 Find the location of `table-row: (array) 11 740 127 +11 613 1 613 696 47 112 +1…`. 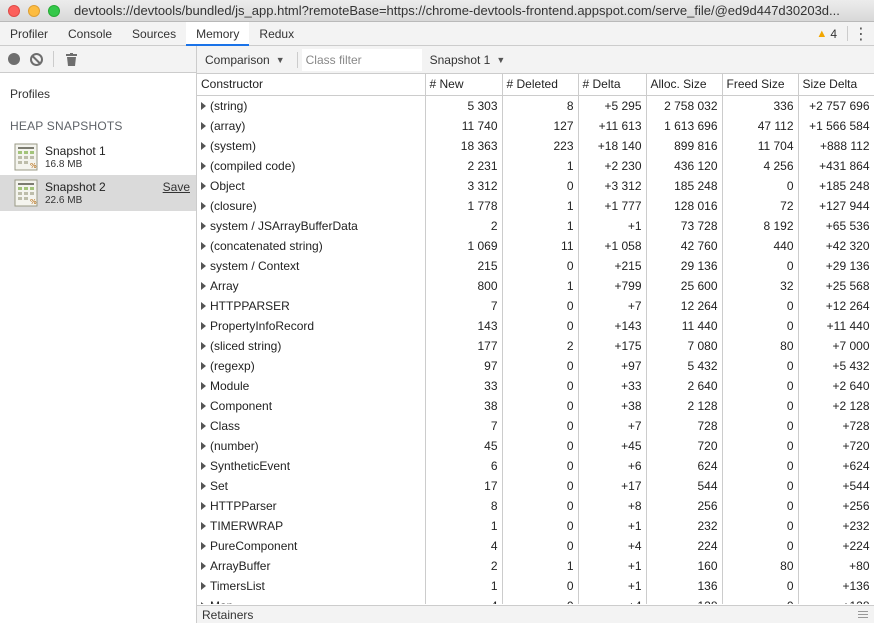

table-row: (array) 11 740 127 +11 613 1 613 696 47 112 +1… is located at coordinates (535, 125).